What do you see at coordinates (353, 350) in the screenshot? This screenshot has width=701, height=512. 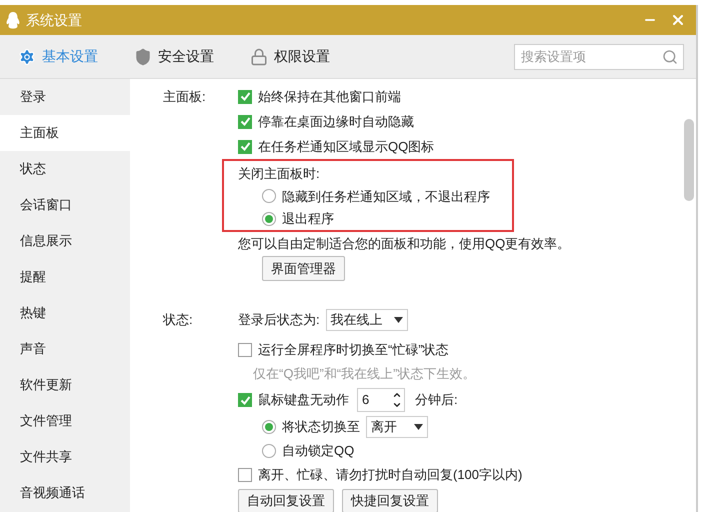 I see `checkbox-label: 运行全屏程序时切换至“忙碌”状态` at bounding box center [353, 350].